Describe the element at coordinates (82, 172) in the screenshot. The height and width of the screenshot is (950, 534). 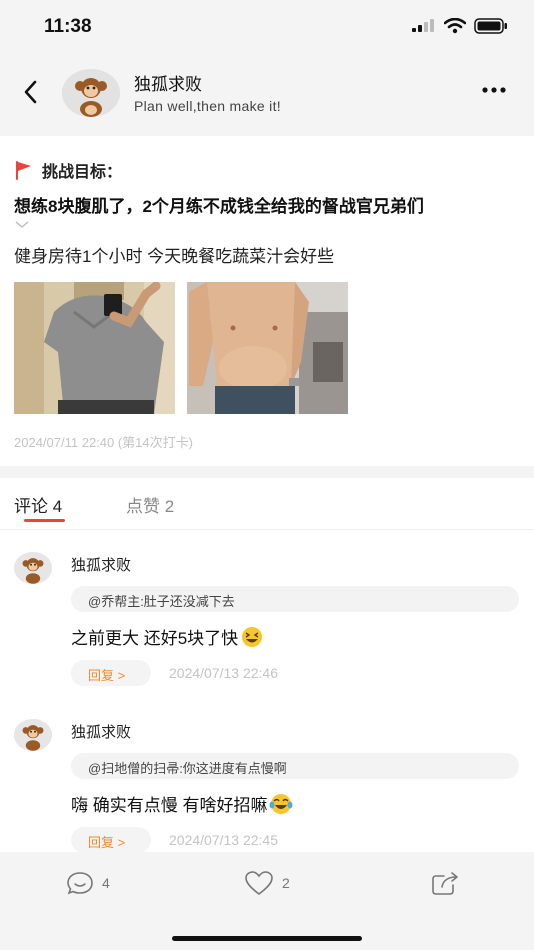
I see `goal-label: 挑战目标：` at that location.